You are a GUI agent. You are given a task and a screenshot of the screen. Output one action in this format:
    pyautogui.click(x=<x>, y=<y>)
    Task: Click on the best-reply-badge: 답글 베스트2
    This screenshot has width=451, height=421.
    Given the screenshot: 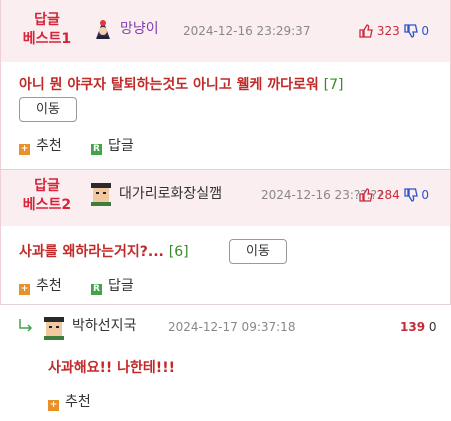 What is the action you would take?
    pyautogui.click(x=47, y=196)
    